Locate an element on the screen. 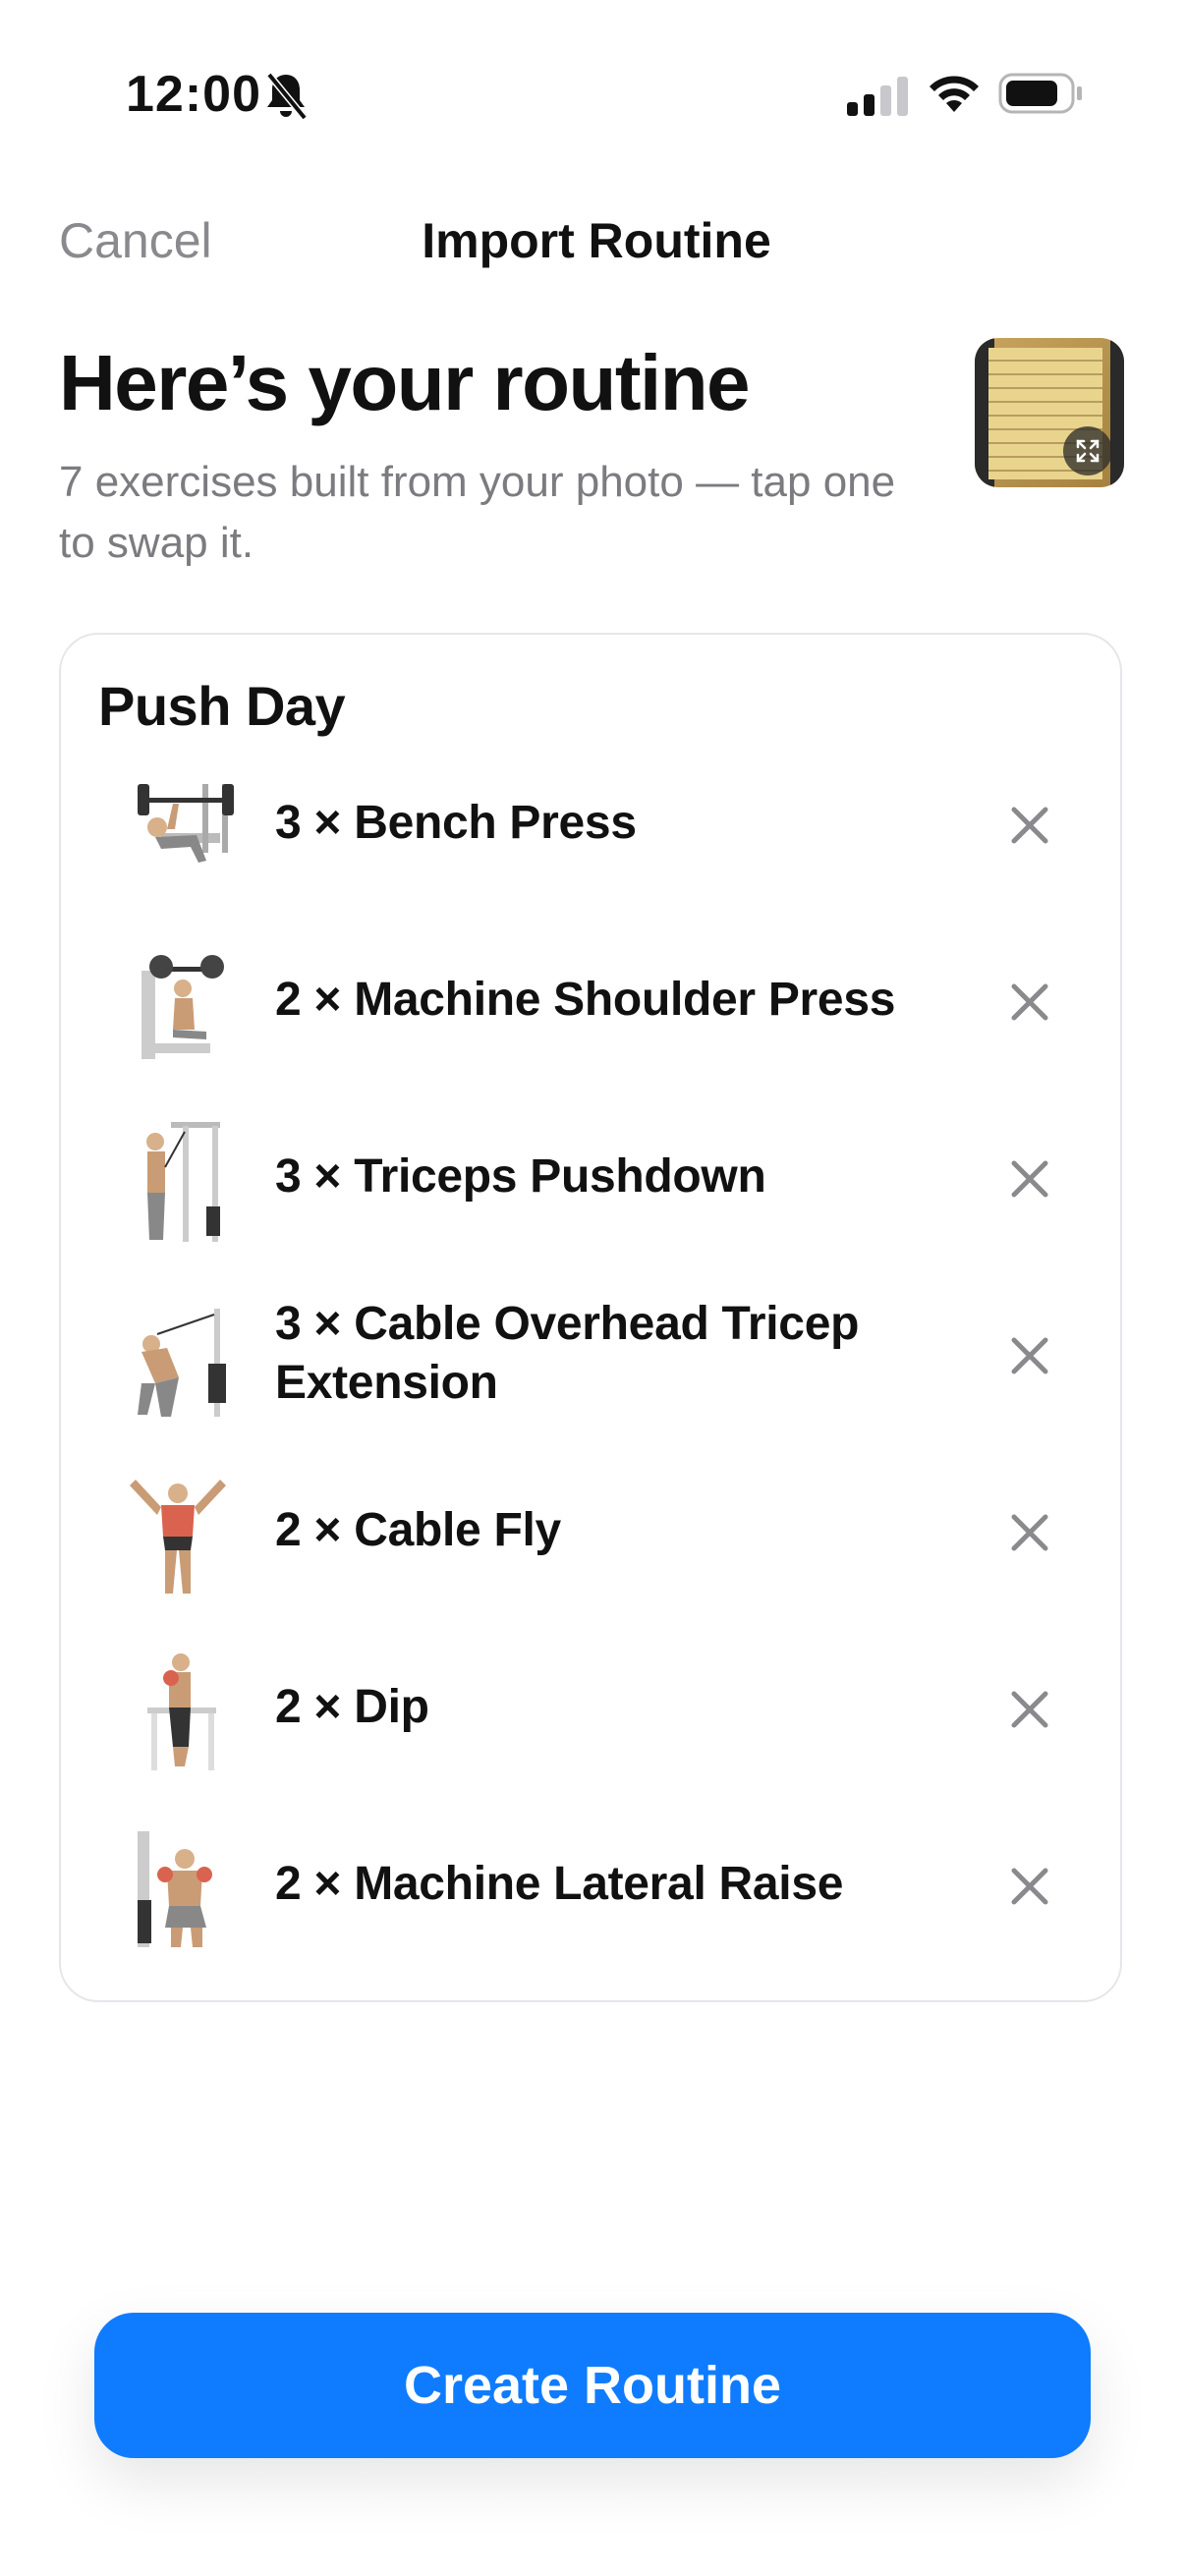  bench-press-illustration is located at coordinates (186, 823).